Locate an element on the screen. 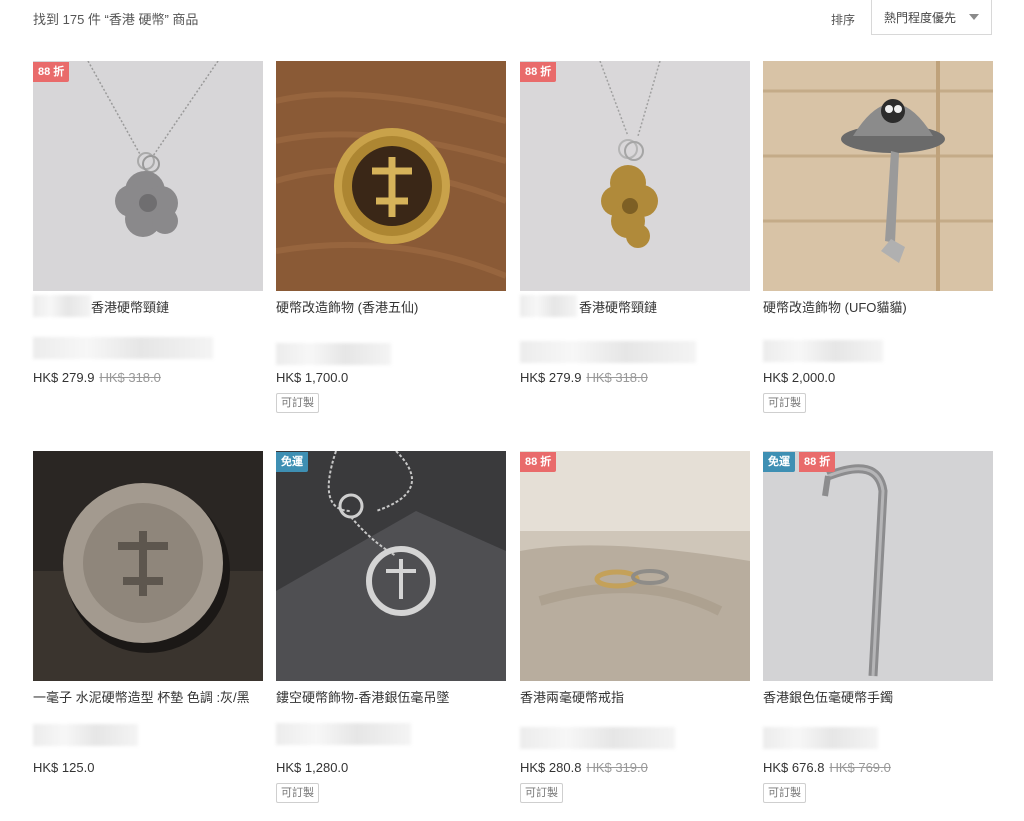  sale-price: HK$ 280.8 is located at coordinates (551, 767).